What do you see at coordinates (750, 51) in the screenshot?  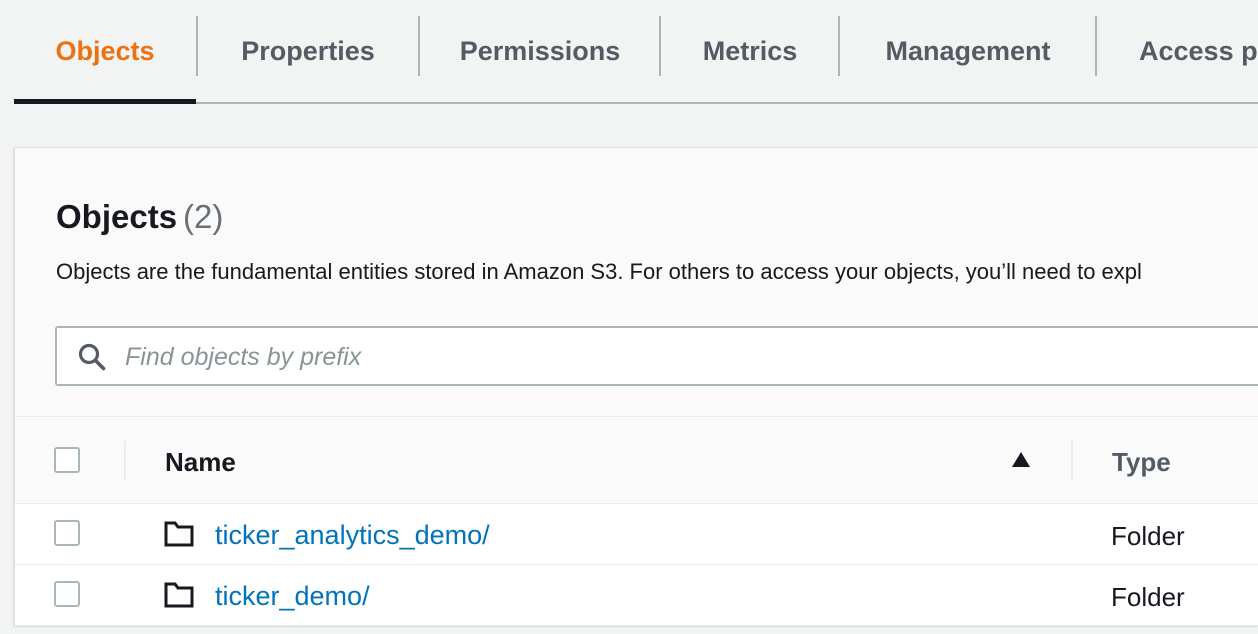 I see `tab-metrics: Metrics` at bounding box center [750, 51].